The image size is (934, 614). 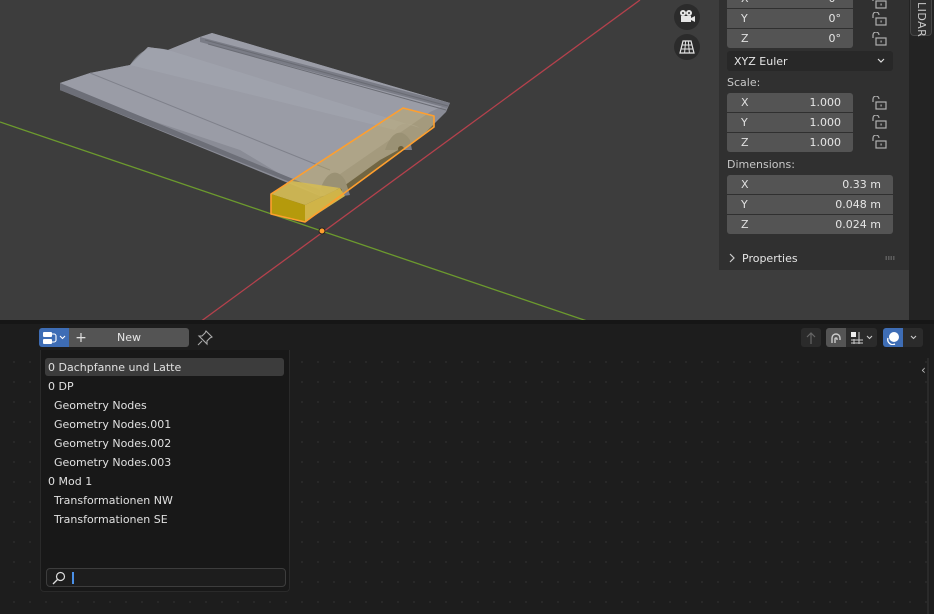 What do you see at coordinates (115, 367) in the screenshot?
I see `item-label: 0 Dachpfanne und Latte` at bounding box center [115, 367].